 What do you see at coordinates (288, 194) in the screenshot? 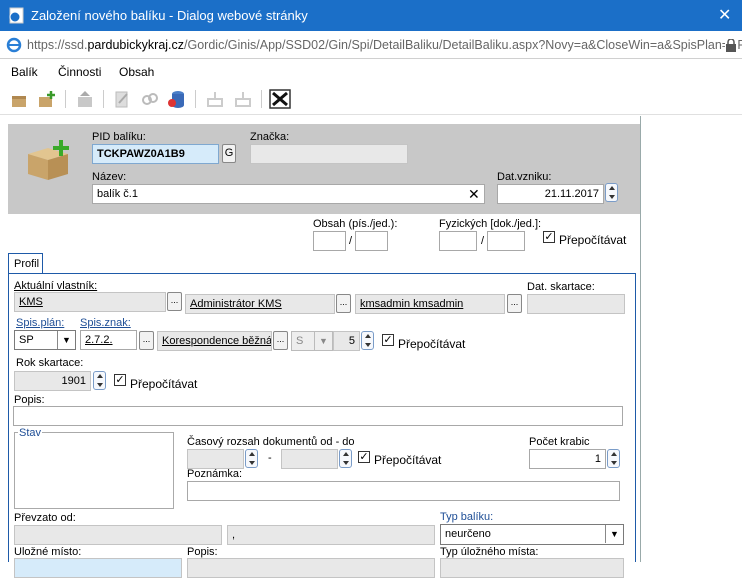
I see `nazev-field: balík č.1` at bounding box center [288, 194].